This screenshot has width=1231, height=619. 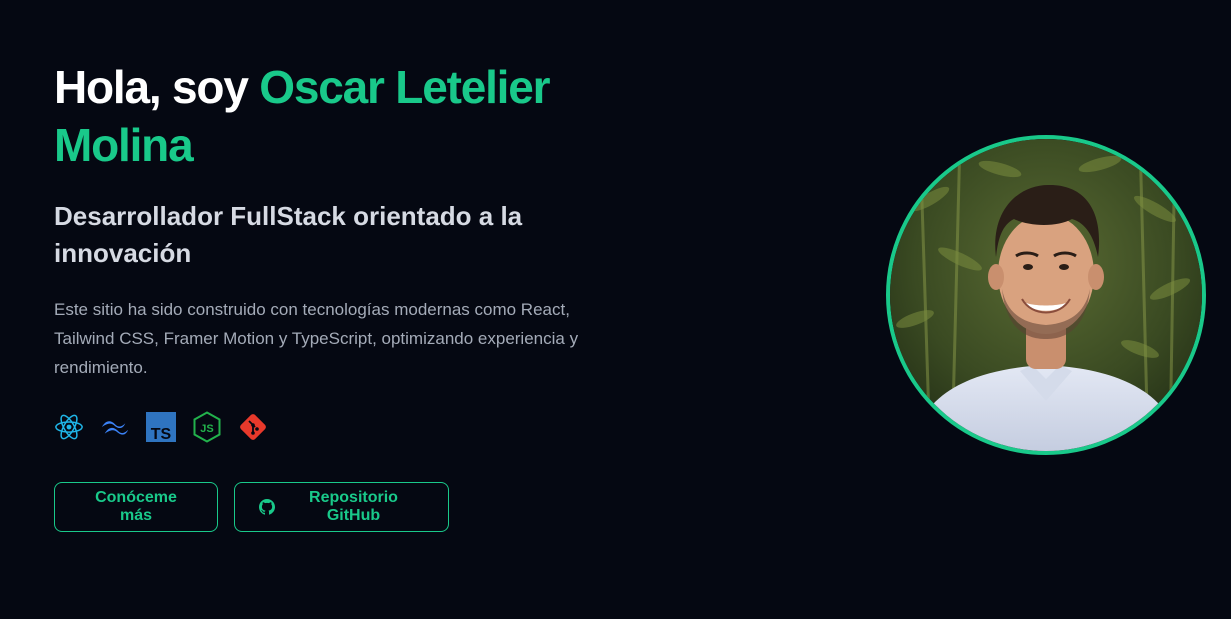 I want to click on github-icon, so click(x=267, y=507).